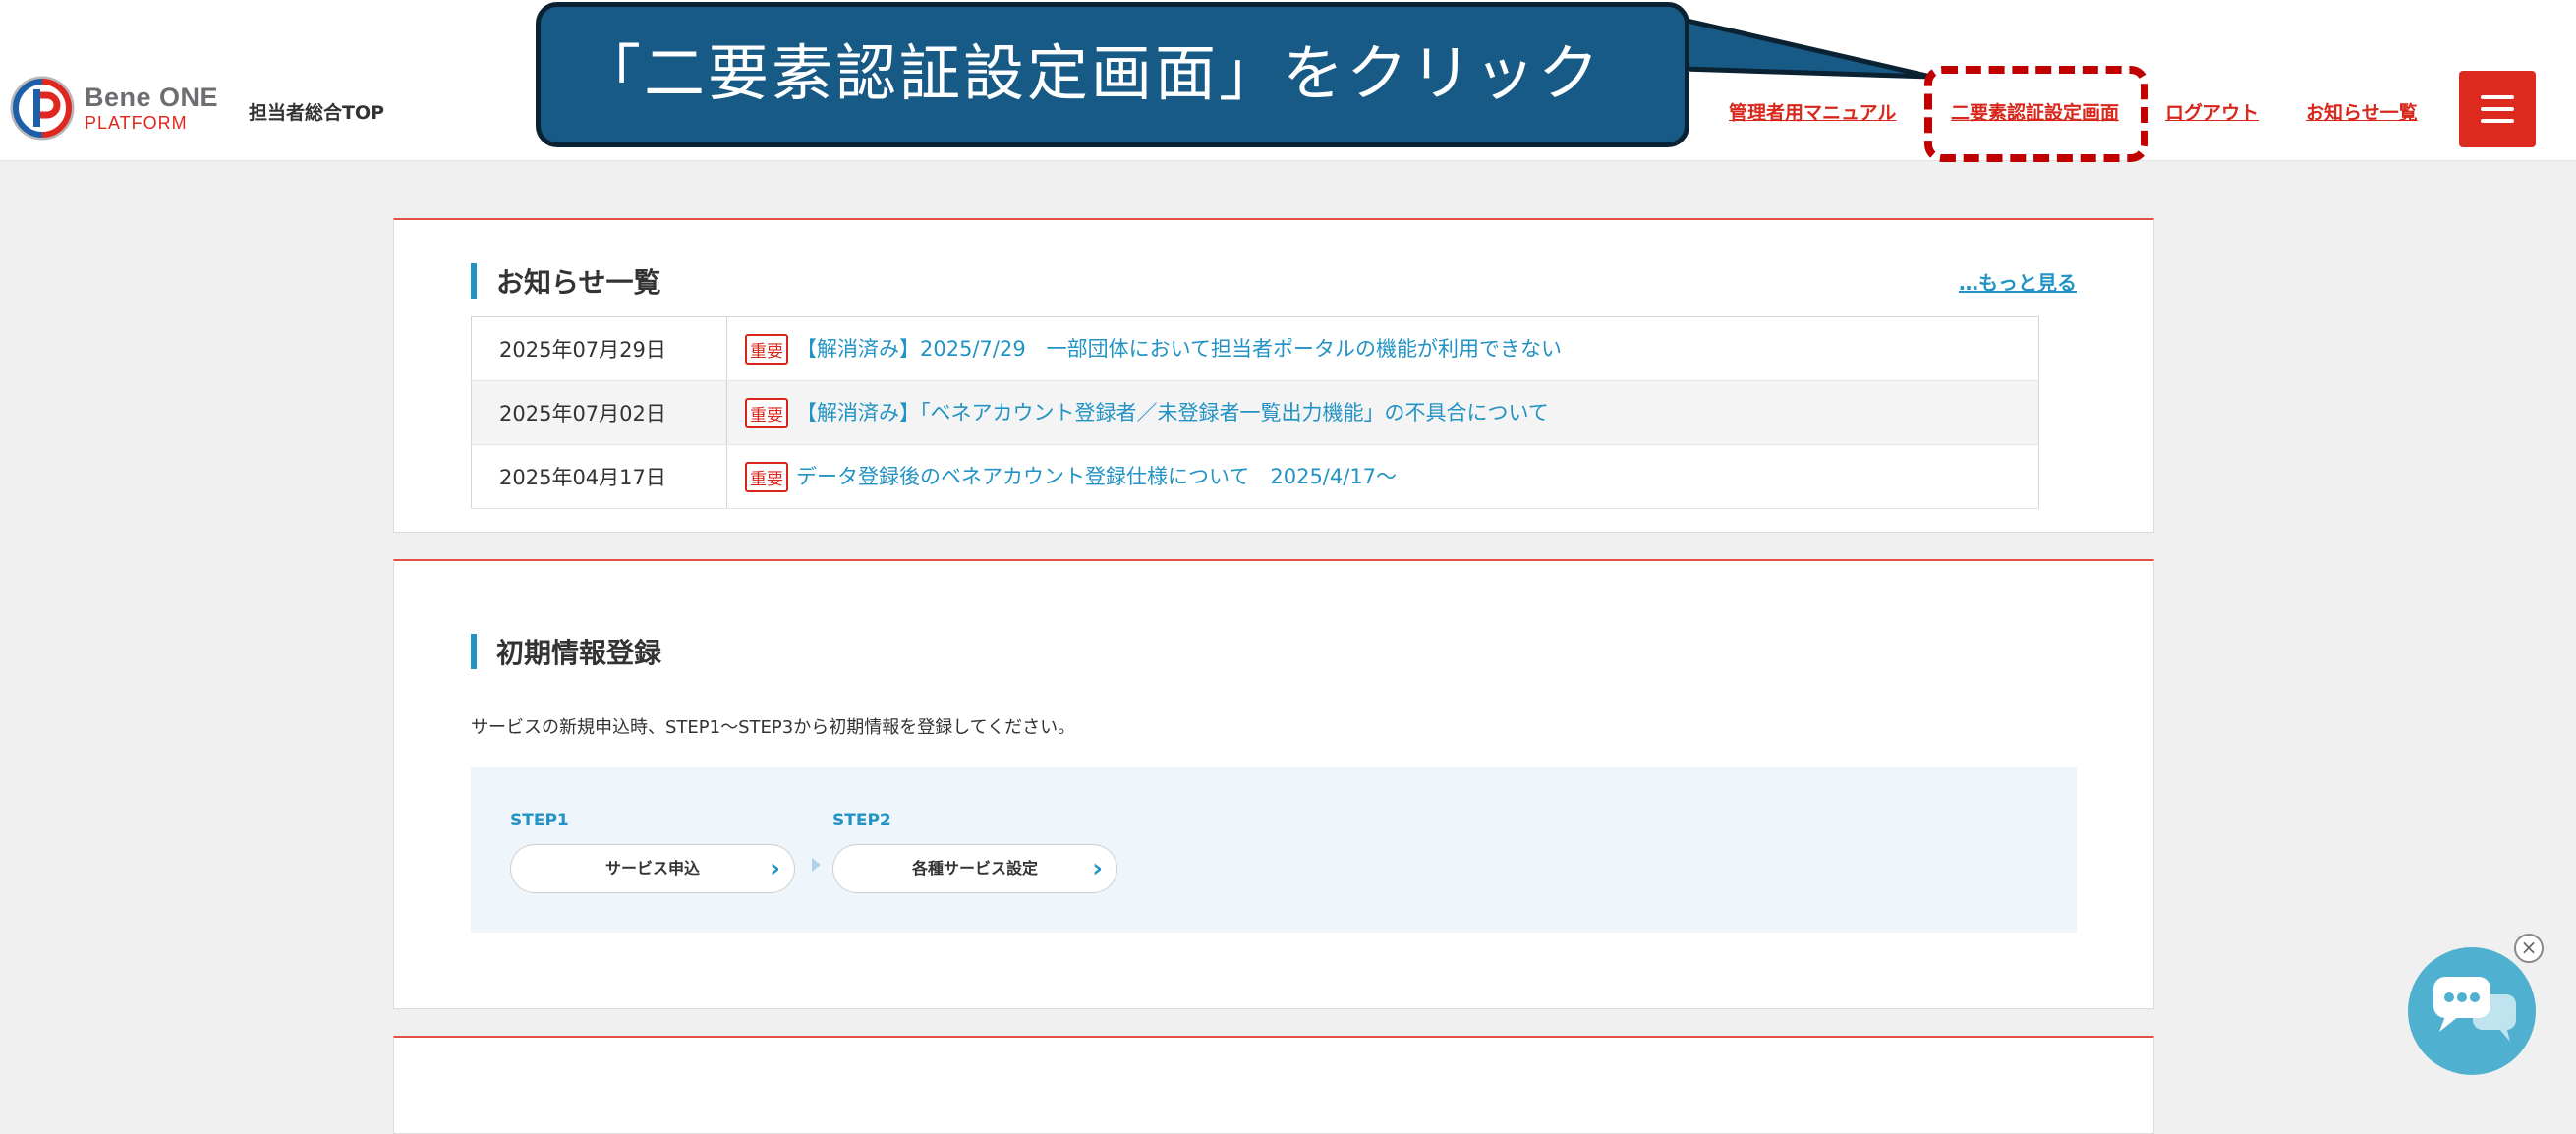 Image resolution: width=2576 pixels, height=1134 pixels. I want to click on news-link: データ登録後のベネアカウント登録仕様について 2025/4/17〜, so click(1096, 477).